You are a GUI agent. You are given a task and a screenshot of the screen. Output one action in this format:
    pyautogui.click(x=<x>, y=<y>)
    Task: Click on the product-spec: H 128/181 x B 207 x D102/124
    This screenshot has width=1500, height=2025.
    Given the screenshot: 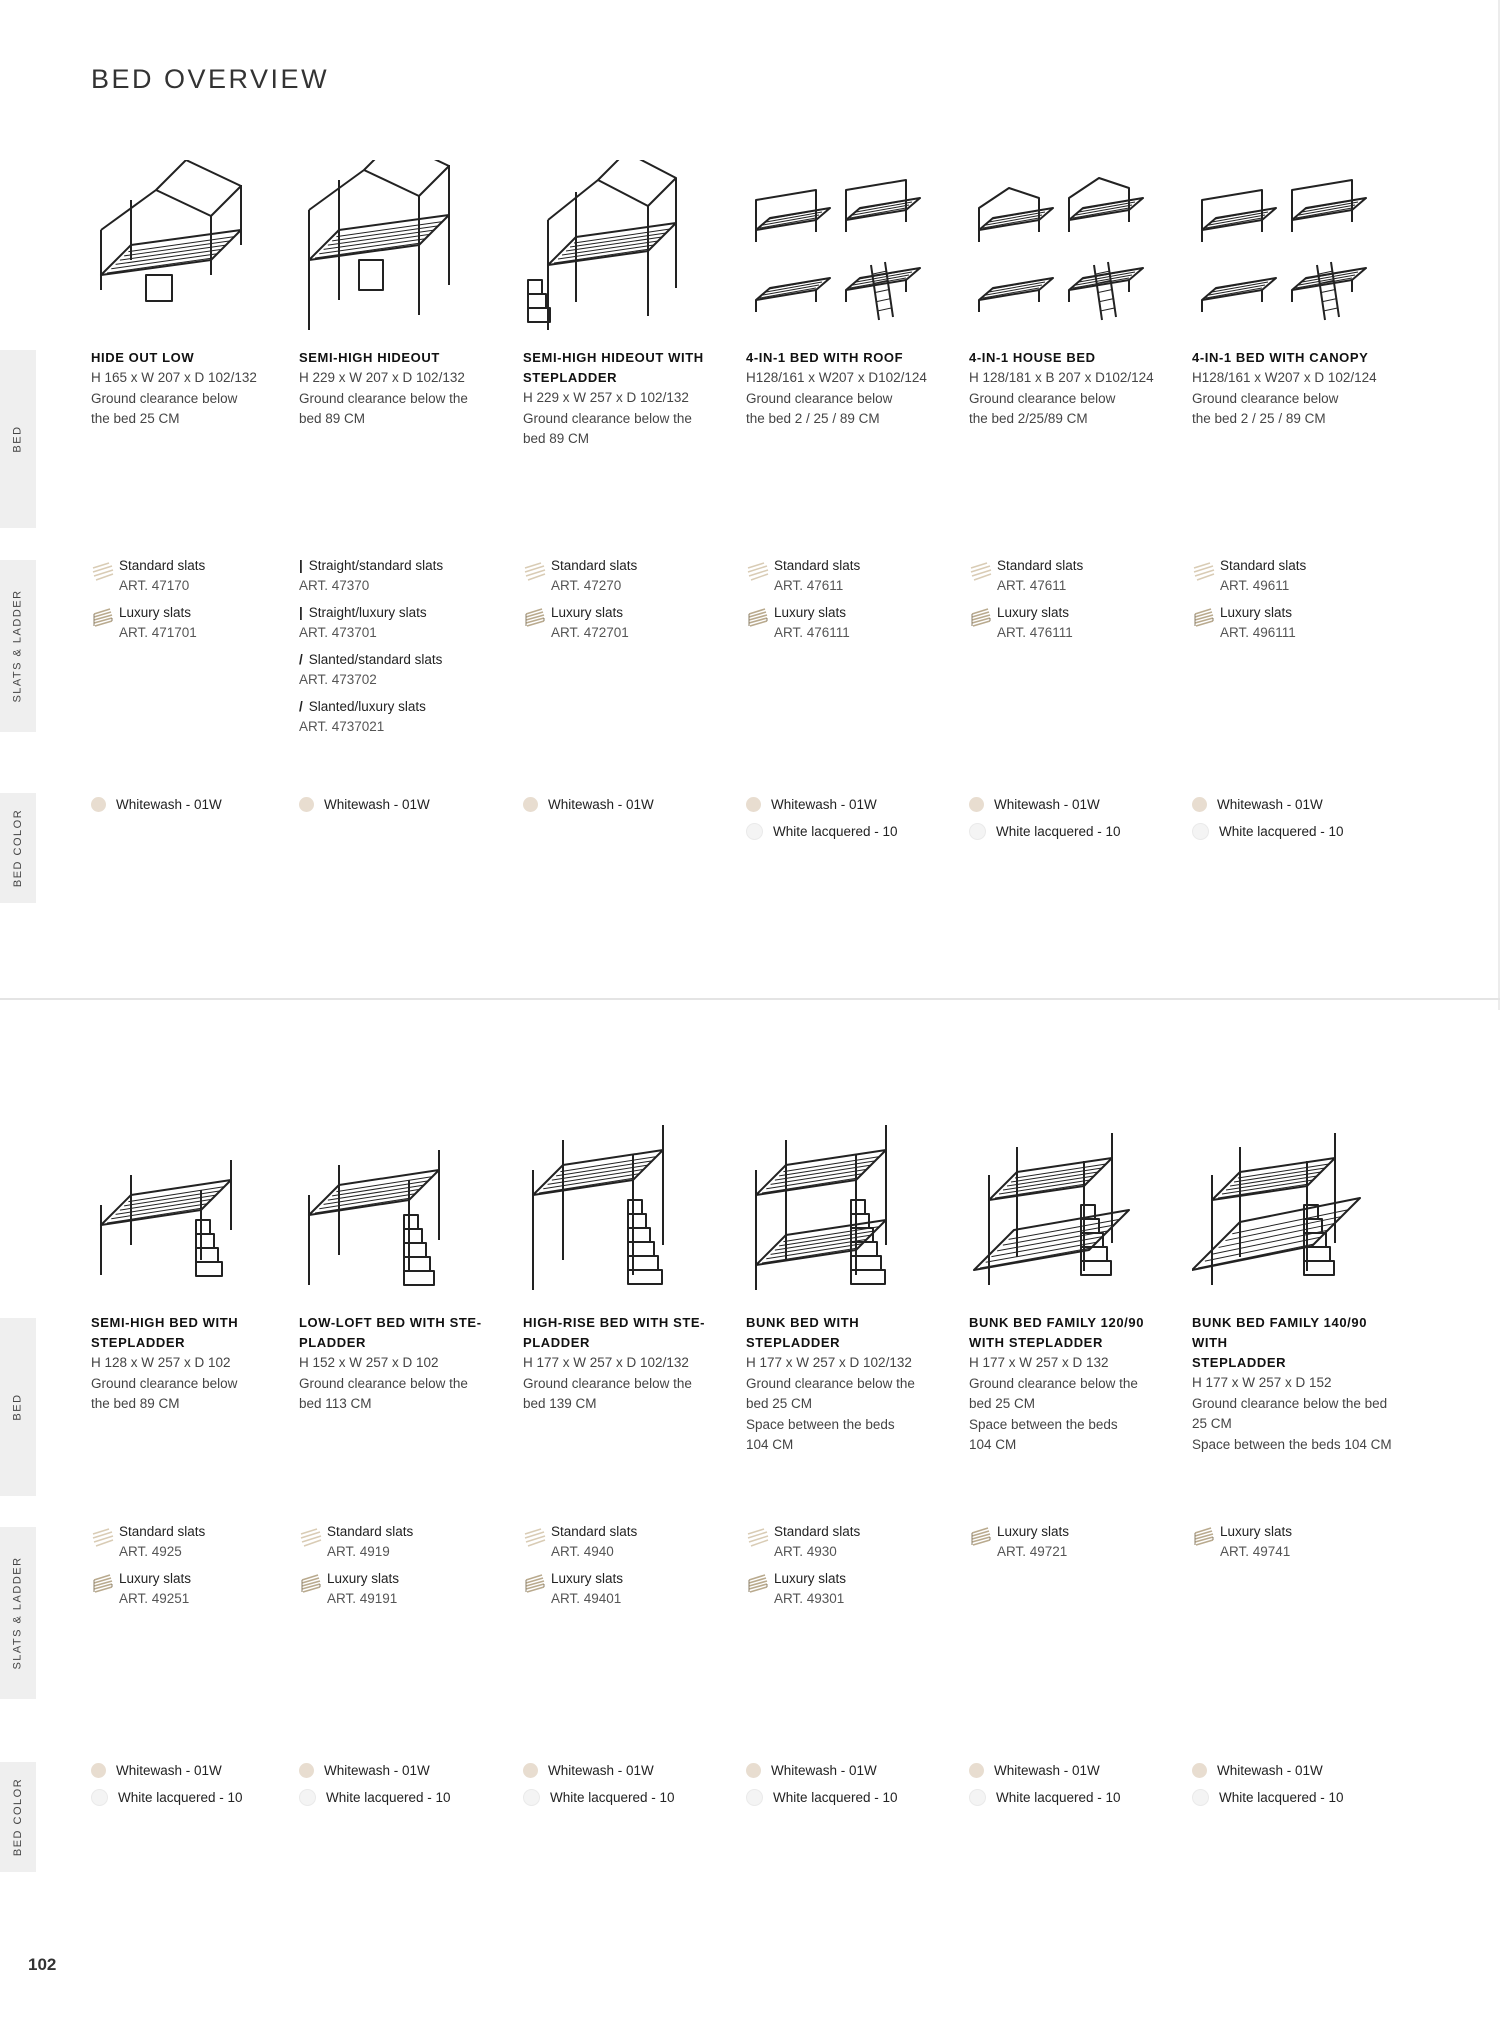 What is the action you would take?
    pyautogui.click(x=1061, y=377)
    